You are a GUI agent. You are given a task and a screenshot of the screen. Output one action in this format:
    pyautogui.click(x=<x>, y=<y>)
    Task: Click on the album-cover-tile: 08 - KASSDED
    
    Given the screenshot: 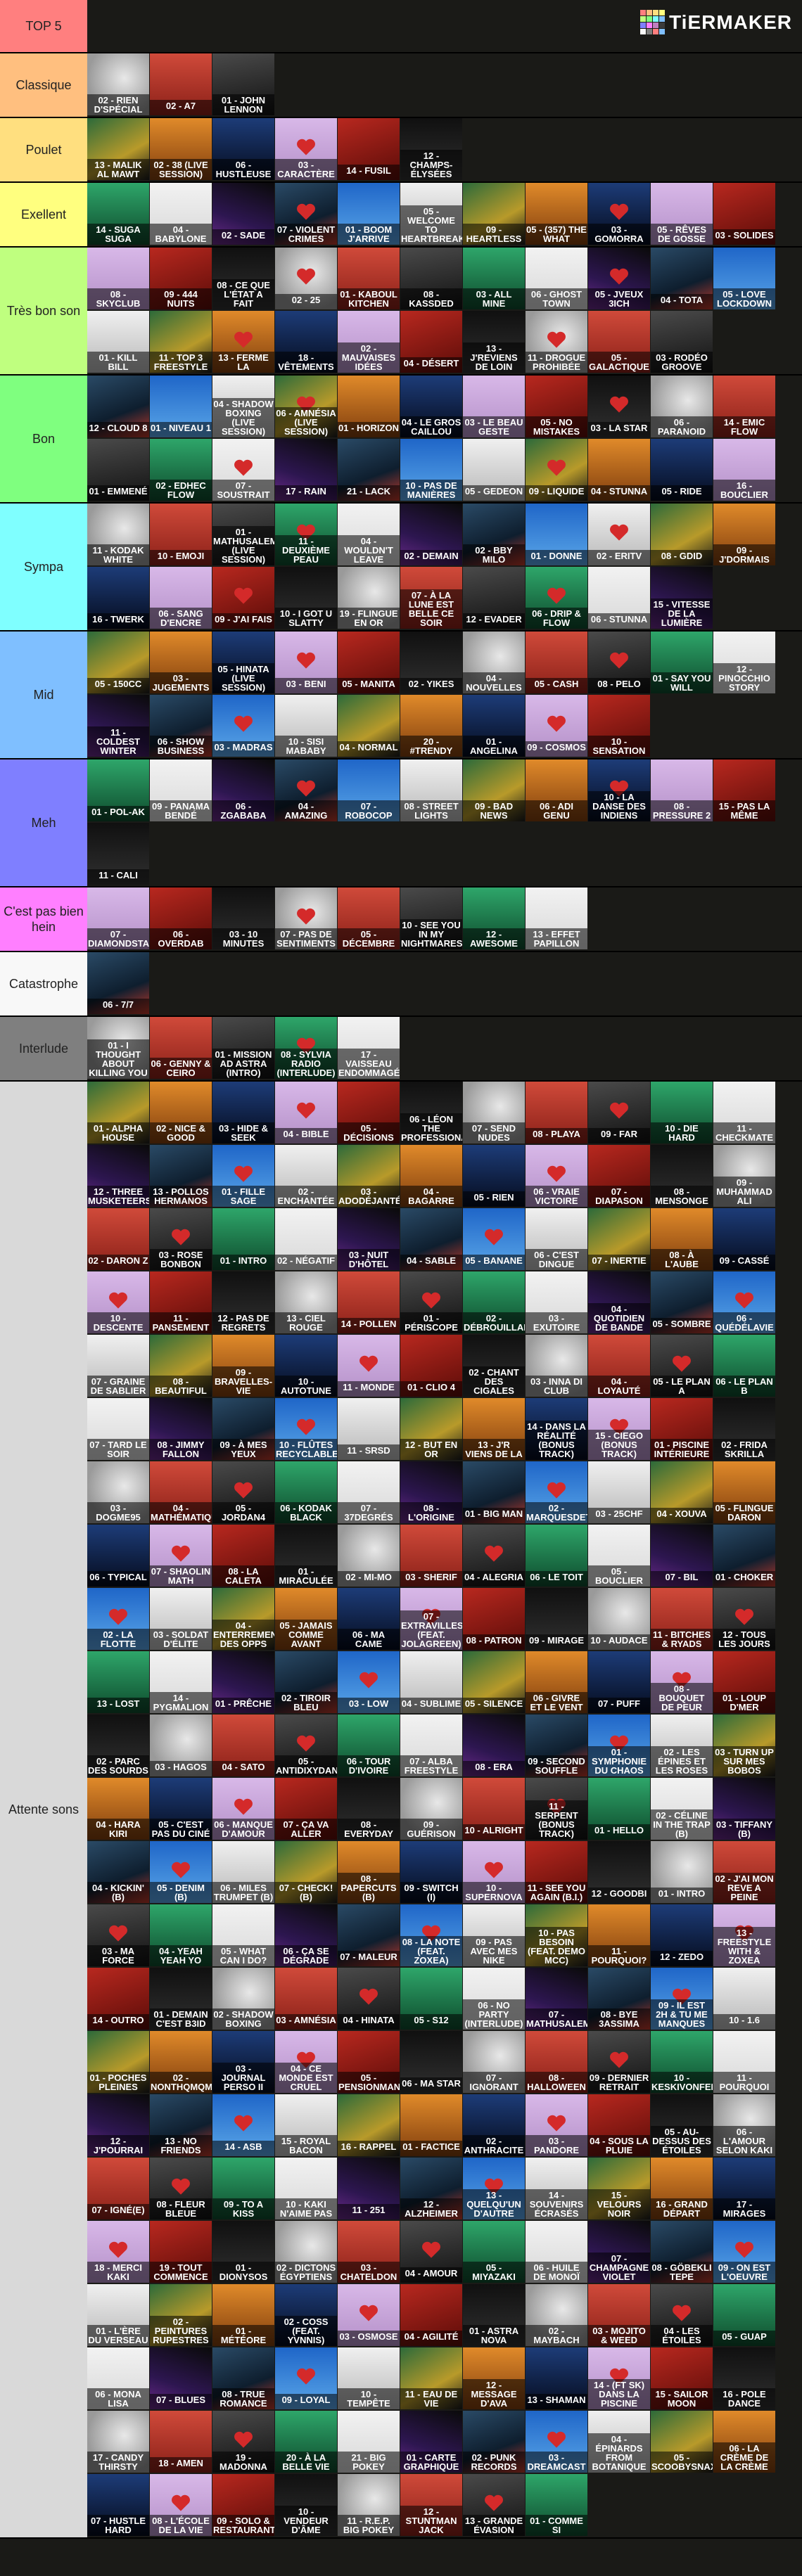 What is the action you would take?
    pyautogui.click(x=431, y=278)
    